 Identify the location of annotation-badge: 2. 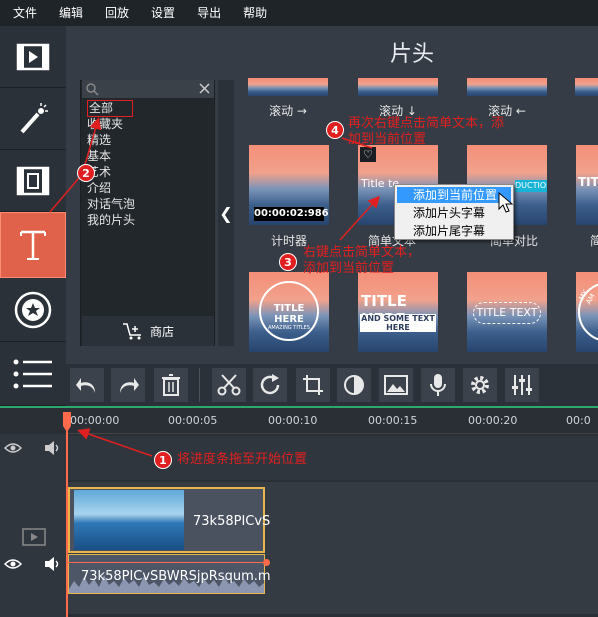
(86, 173).